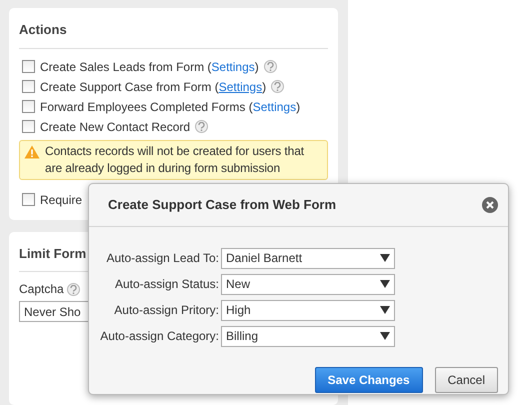  I want to click on dropdown-value: High, so click(238, 310).